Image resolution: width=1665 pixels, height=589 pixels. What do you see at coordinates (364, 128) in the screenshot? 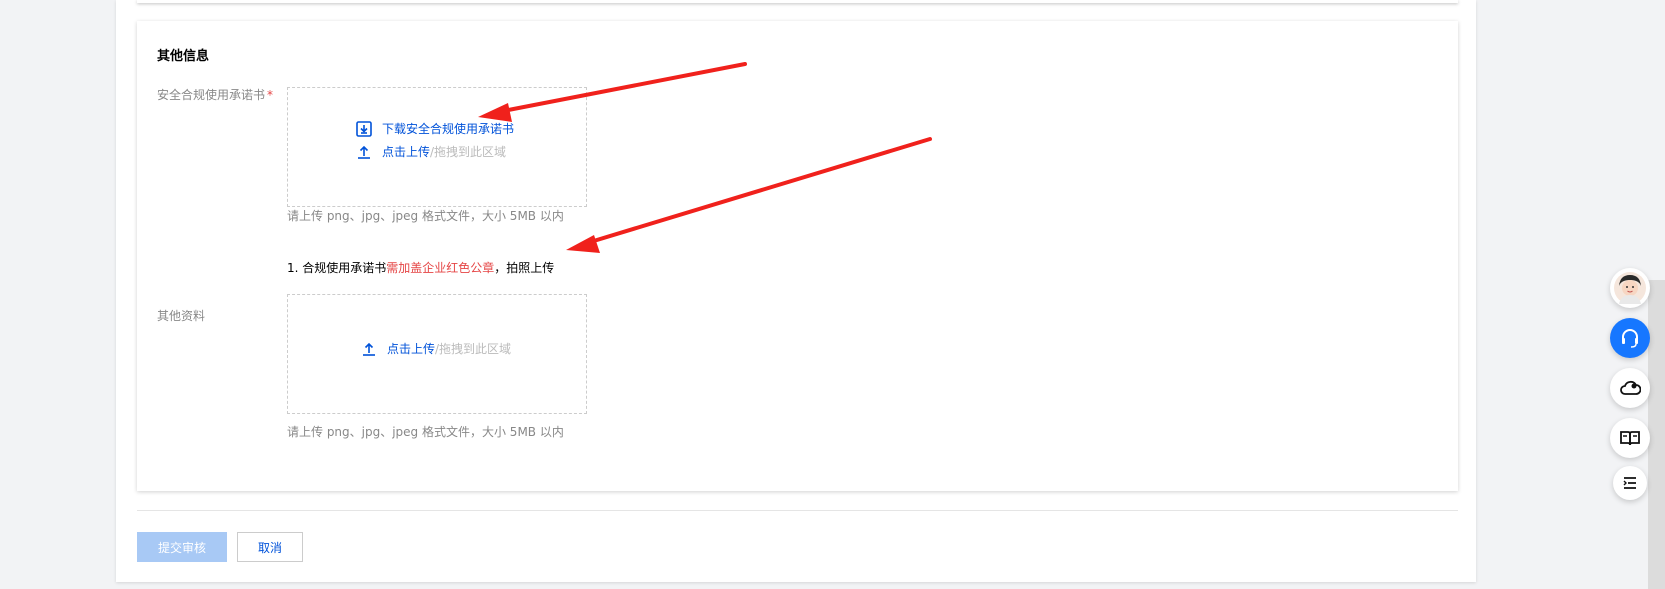
I see `download-icon` at bounding box center [364, 128].